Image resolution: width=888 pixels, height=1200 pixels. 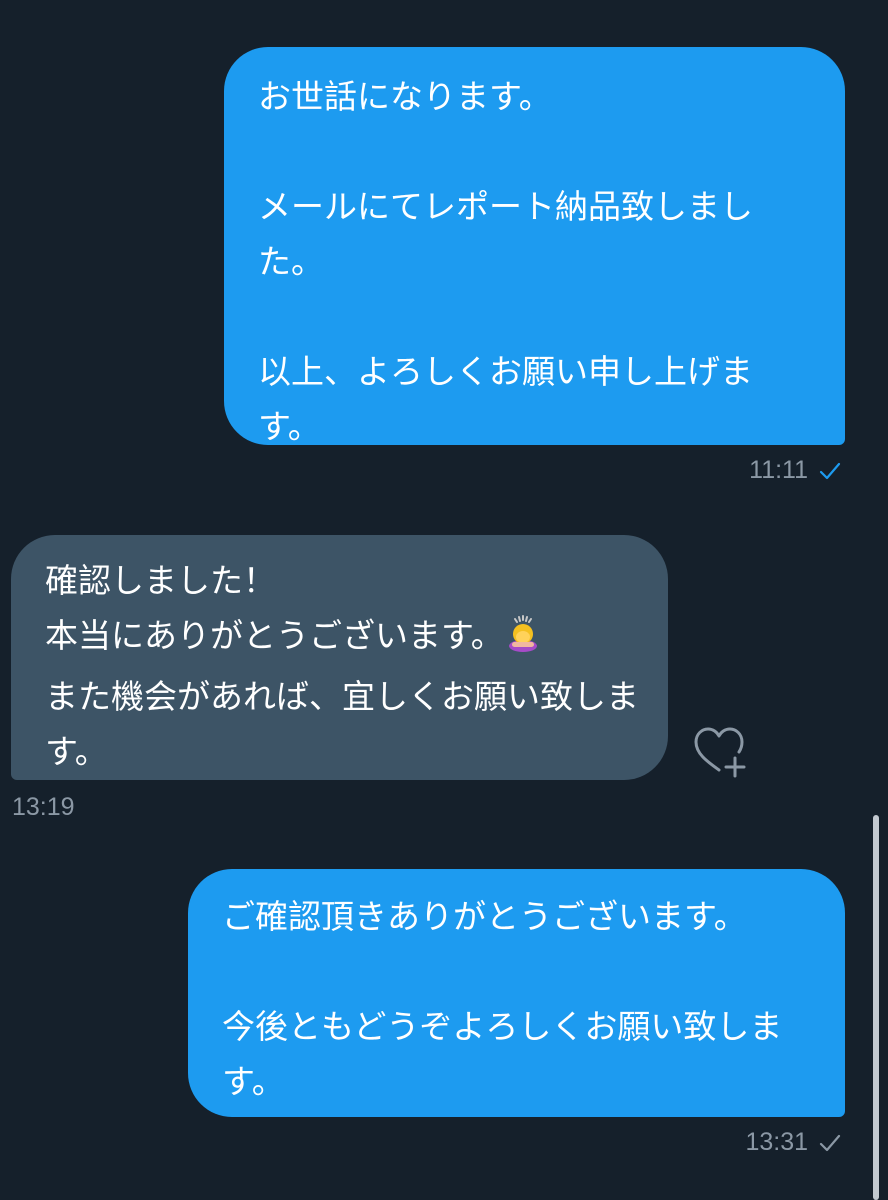 I want to click on person-bowing-icon, so click(x=523, y=641).